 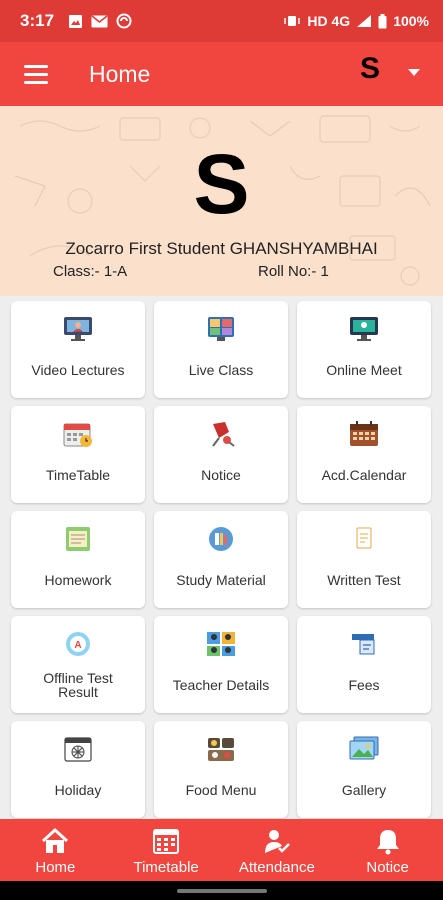 I want to click on tile-holiday: Holiday, so click(x=78, y=769).